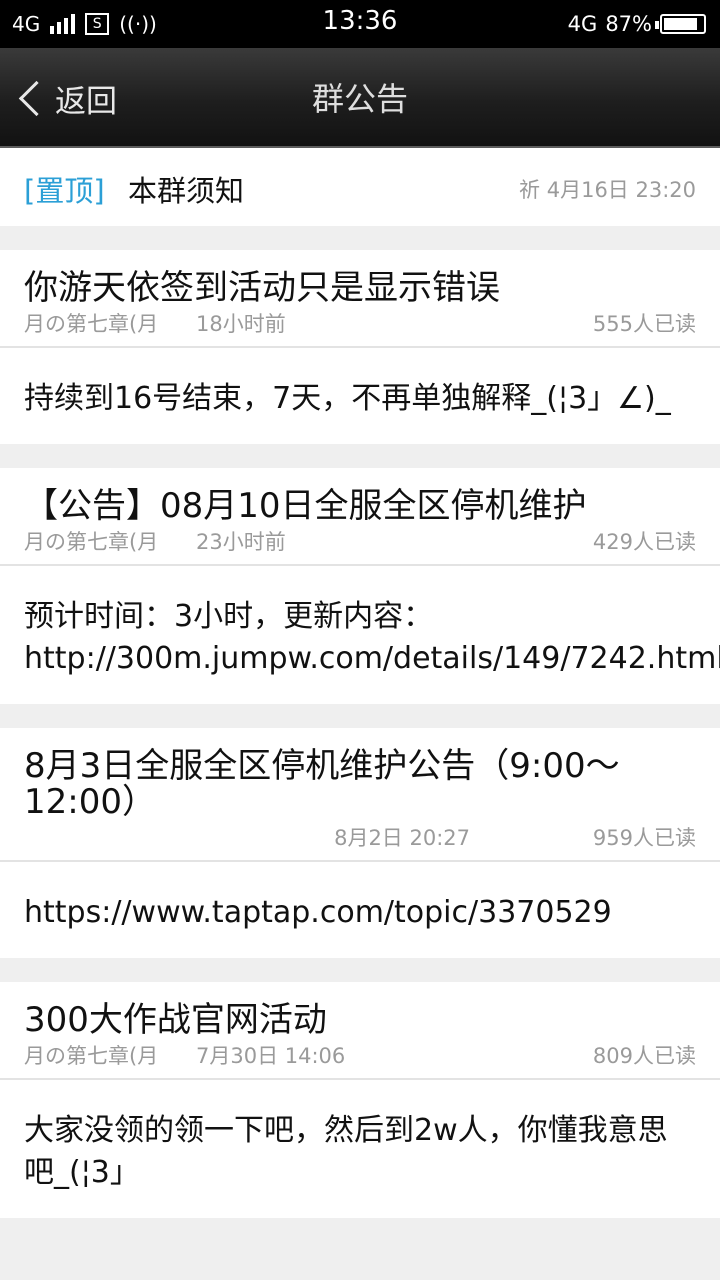 Image resolution: width=720 pixels, height=1280 pixels. Describe the element at coordinates (680, 24) in the screenshot. I see `battery-icon` at that location.